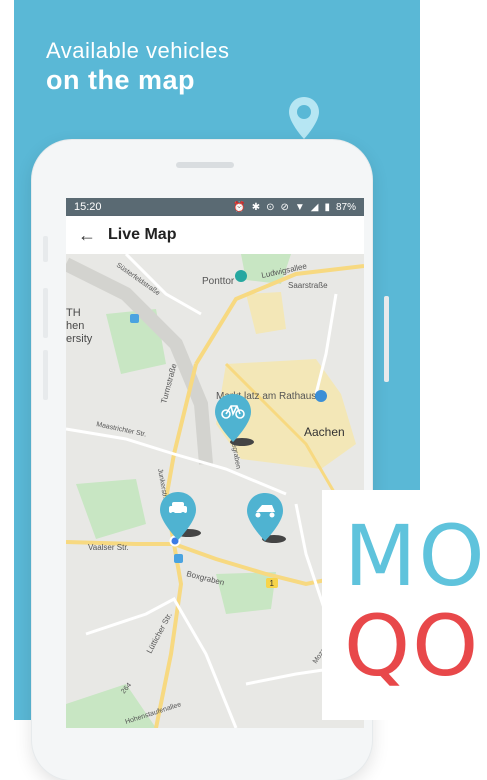 The width and height of the screenshot is (487, 780). Describe the element at coordinates (215, 207) in the screenshot. I see `status-bar: 15:20 ⏰ ✱ ⊙ ⊘ ▼ ◢ ▮ 87%` at that location.